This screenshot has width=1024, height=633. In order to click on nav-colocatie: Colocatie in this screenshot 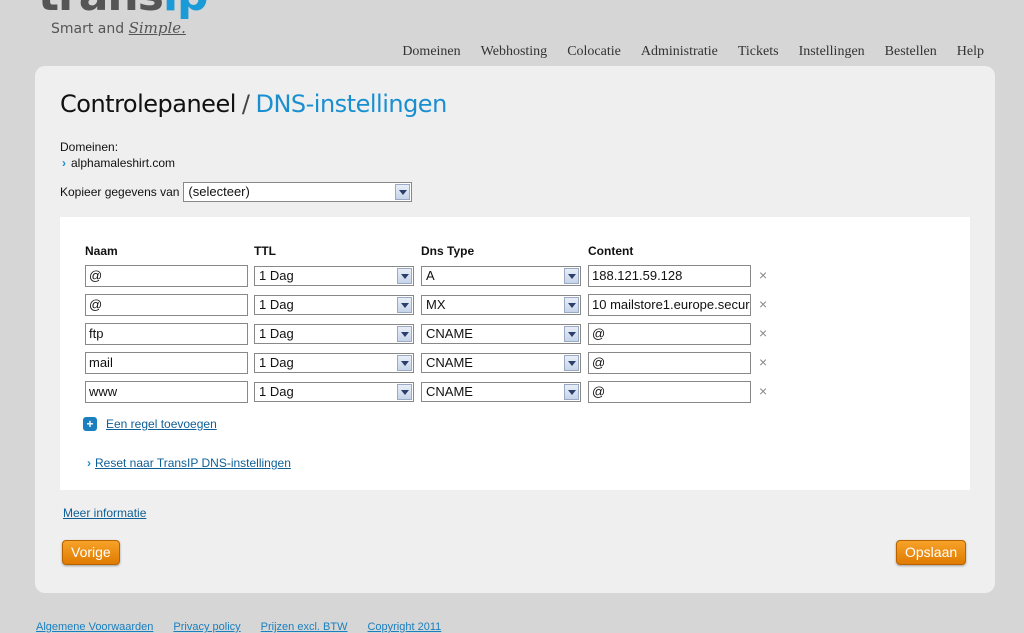, I will do `click(594, 52)`.